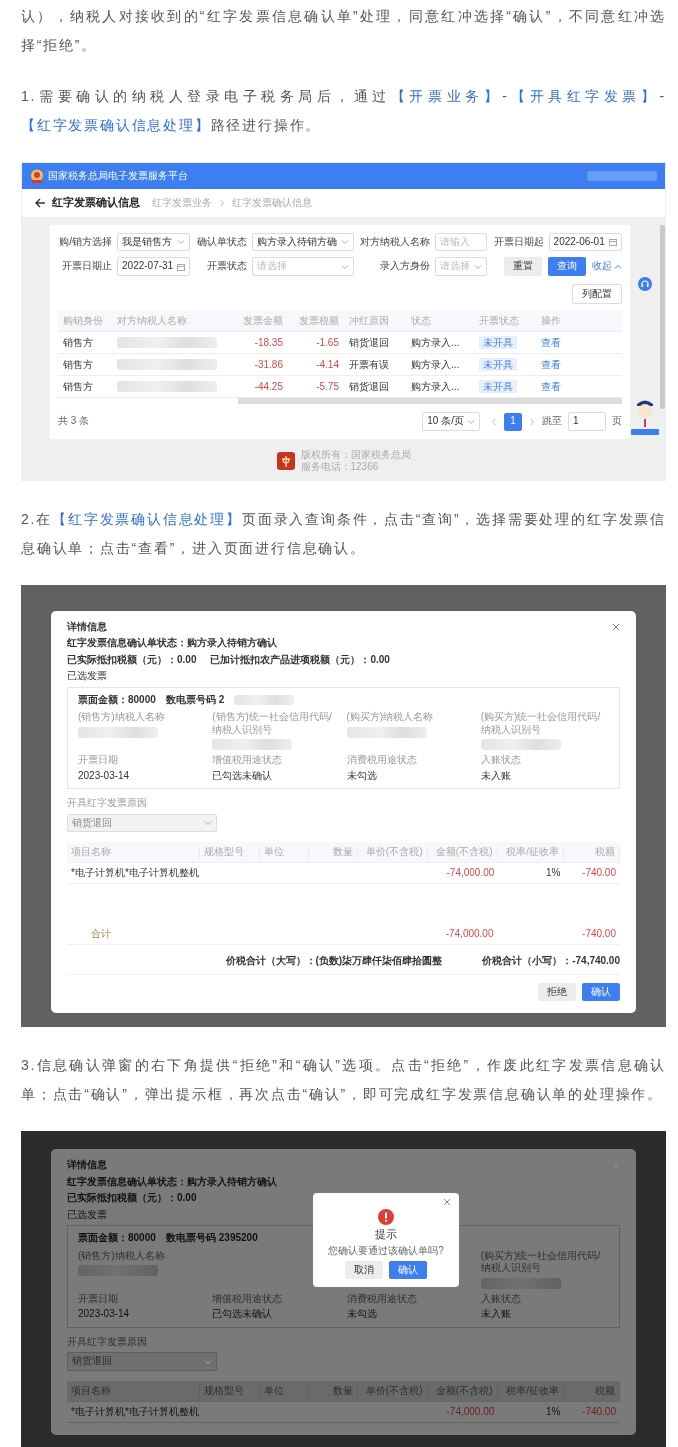 The height and width of the screenshot is (1447, 678). I want to click on field-label: 开具红字发票原因, so click(107, 803).